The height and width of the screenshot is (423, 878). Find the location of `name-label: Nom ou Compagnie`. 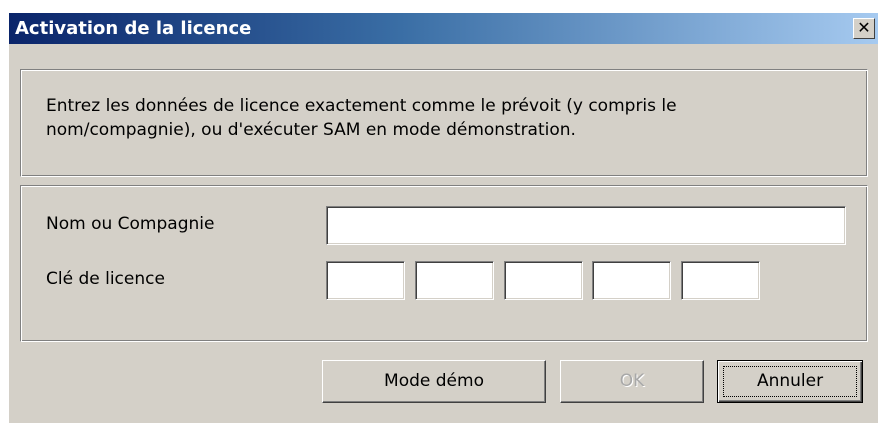

name-label: Nom ou Compagnie is located at coordinates (130, 224).